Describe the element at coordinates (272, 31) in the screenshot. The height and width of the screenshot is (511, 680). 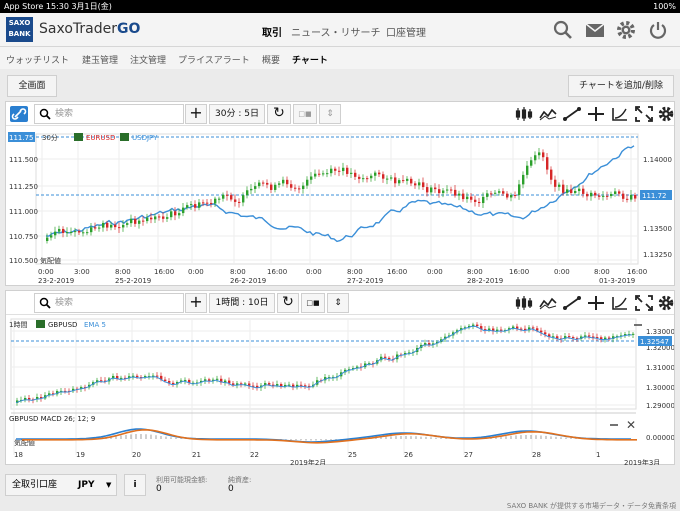
I see `nav-trade: 取引` at that location.